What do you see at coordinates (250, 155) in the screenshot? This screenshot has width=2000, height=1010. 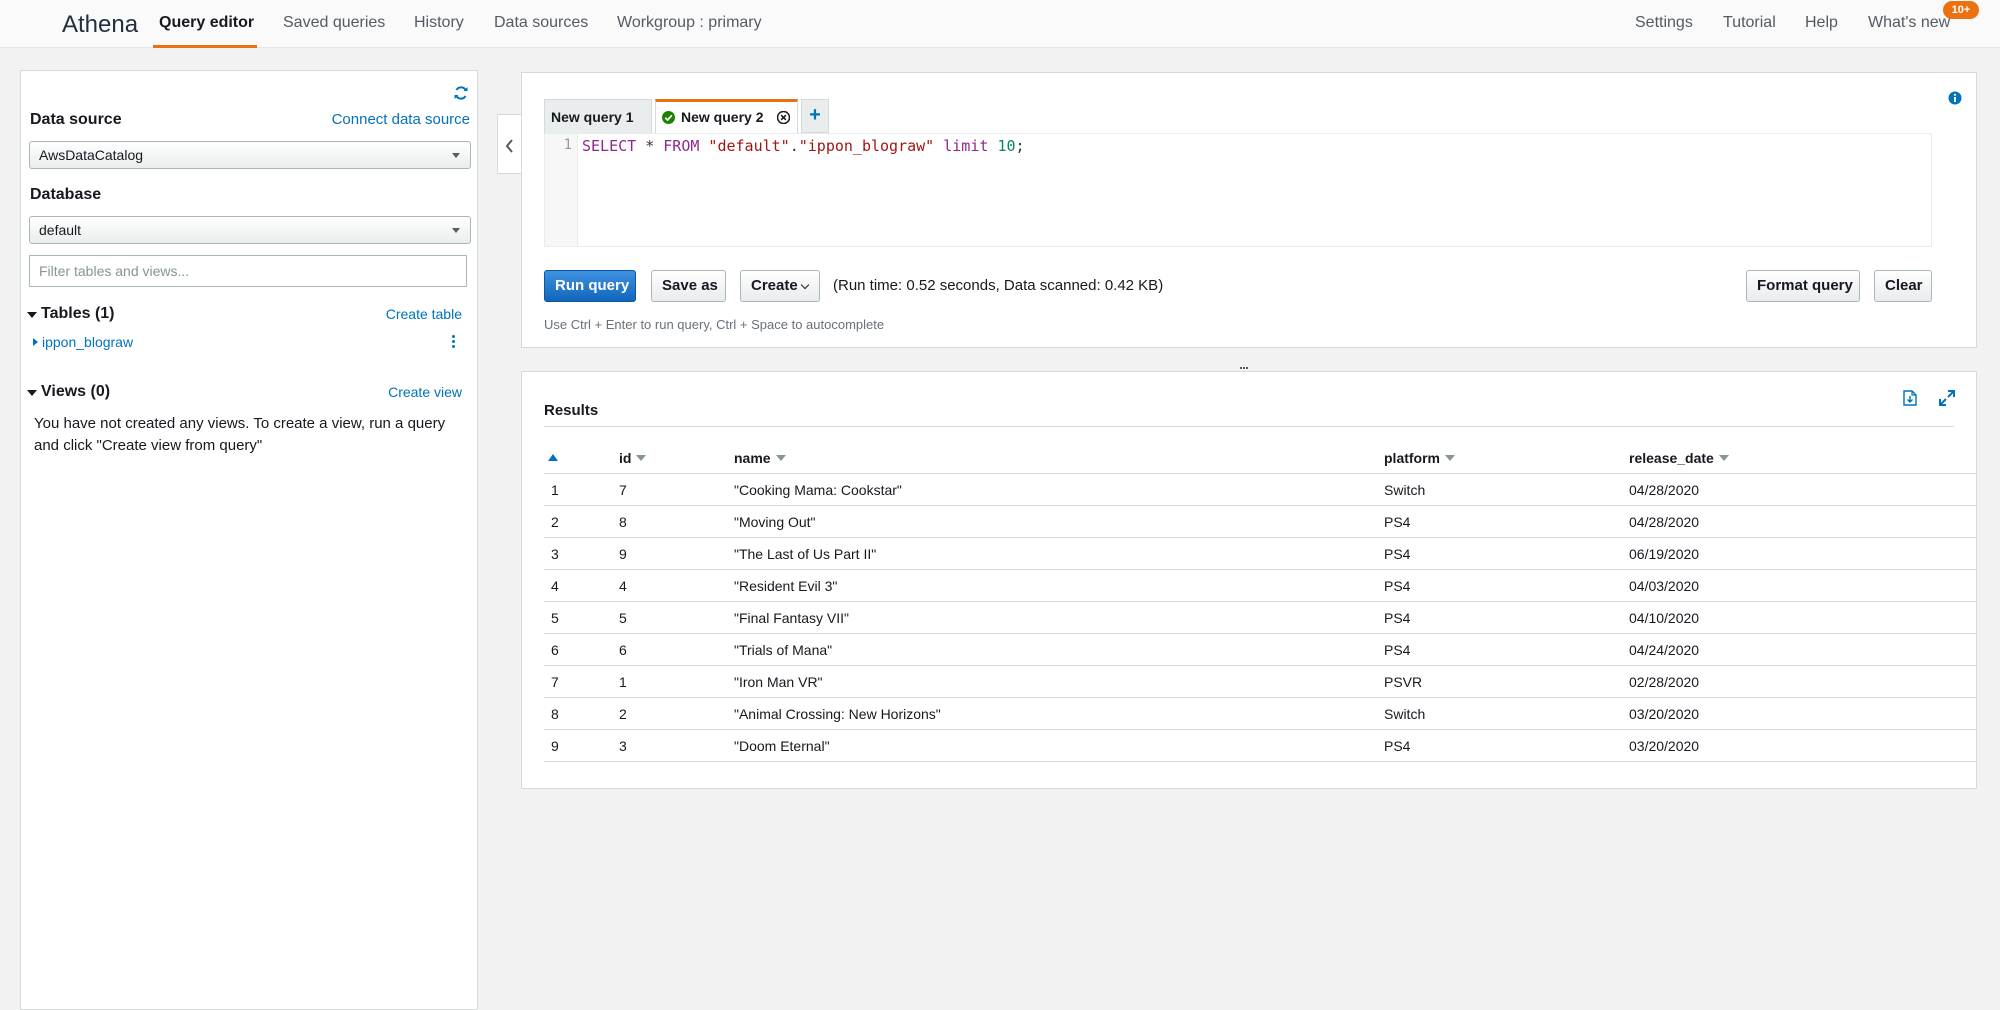 I see `data-source-select: AwsDataCatalog` at bounding box center [250, 155].